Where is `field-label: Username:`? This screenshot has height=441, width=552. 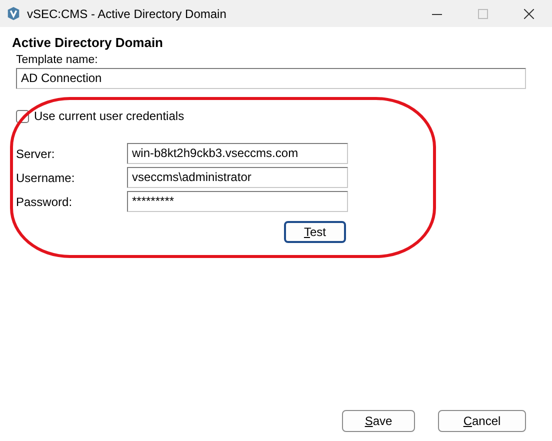 field-label: Username: is located at coordinates (46, 177).